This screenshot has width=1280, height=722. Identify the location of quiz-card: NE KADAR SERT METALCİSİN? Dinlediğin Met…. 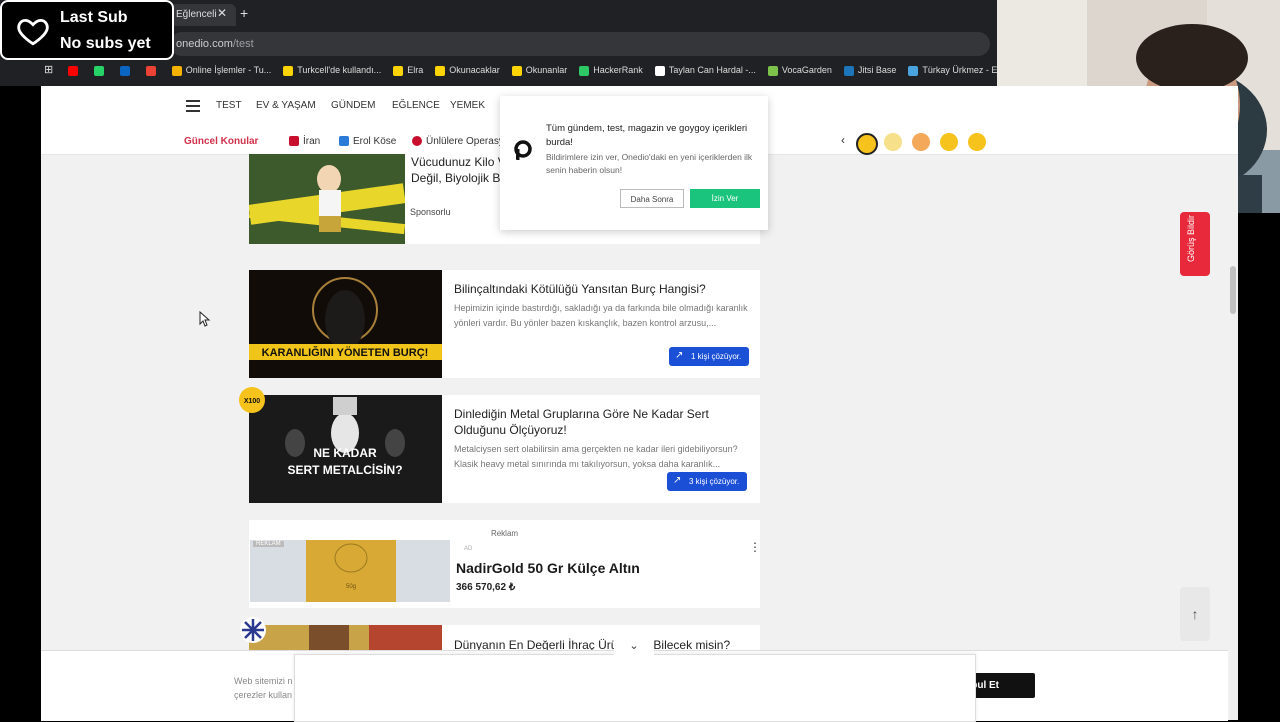
(504, 449).